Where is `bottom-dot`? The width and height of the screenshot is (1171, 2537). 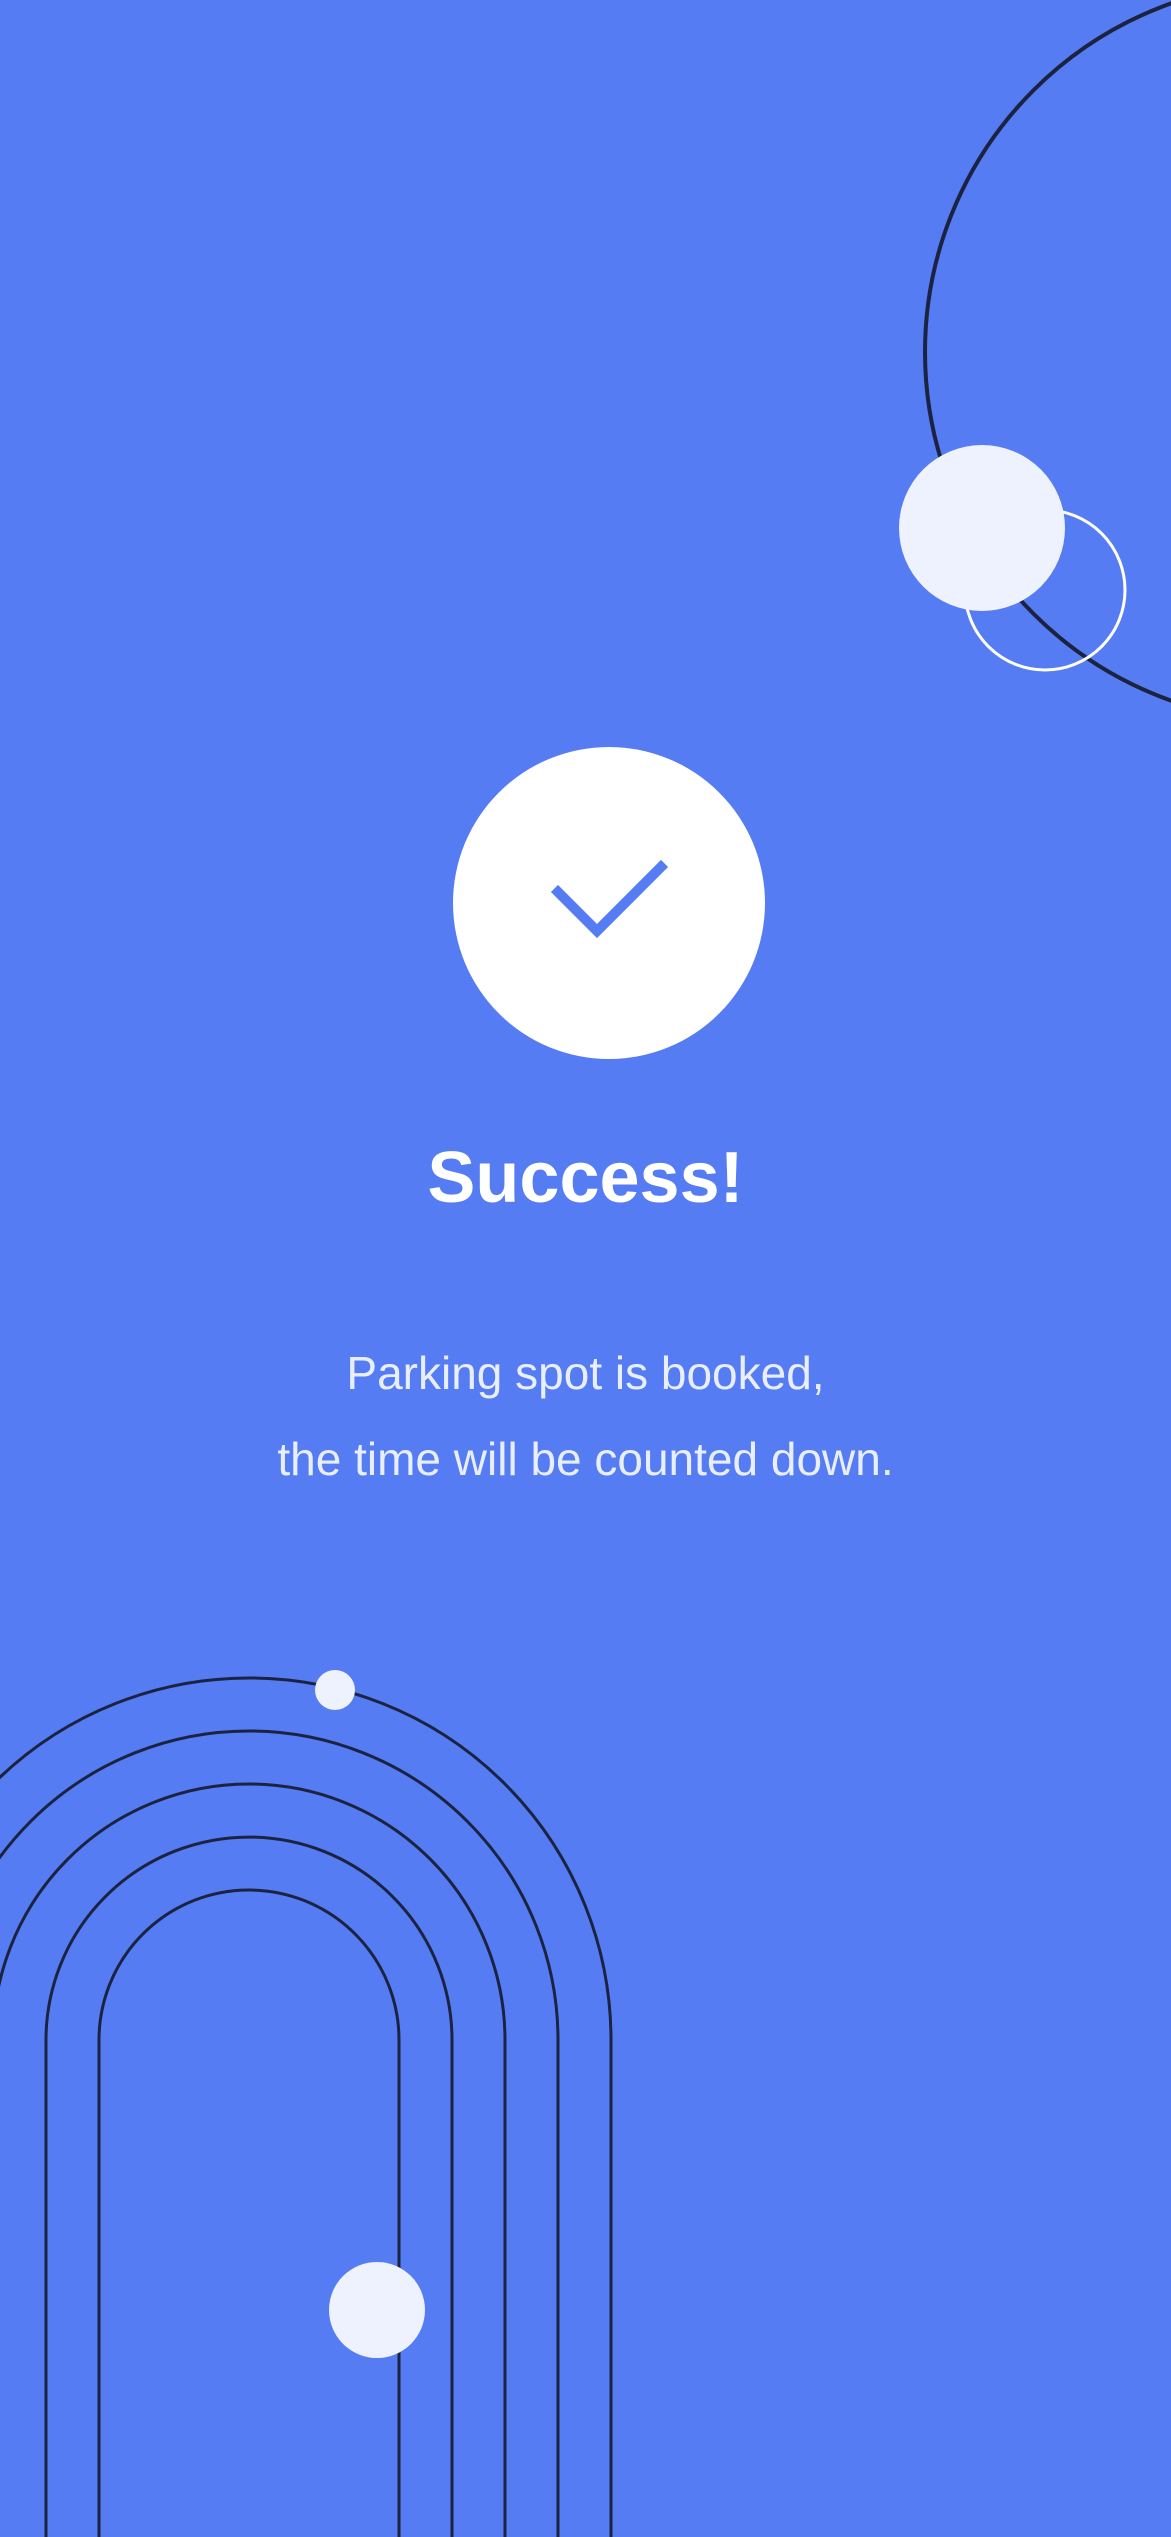
bottom-dot is located at coordinates (377, 2310).